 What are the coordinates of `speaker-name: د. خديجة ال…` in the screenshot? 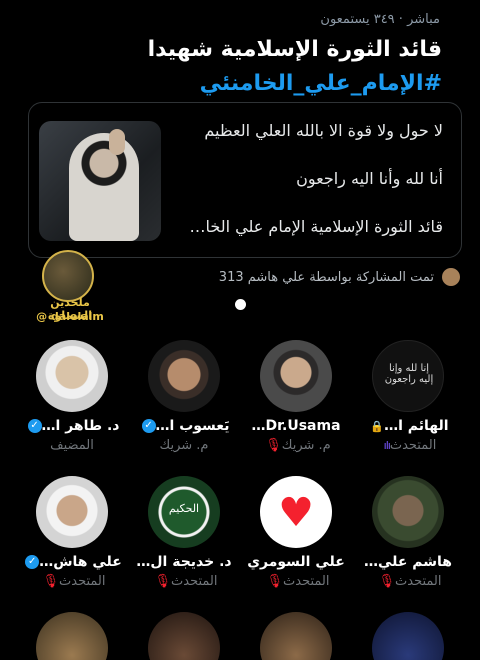 It's located at (184, 562).